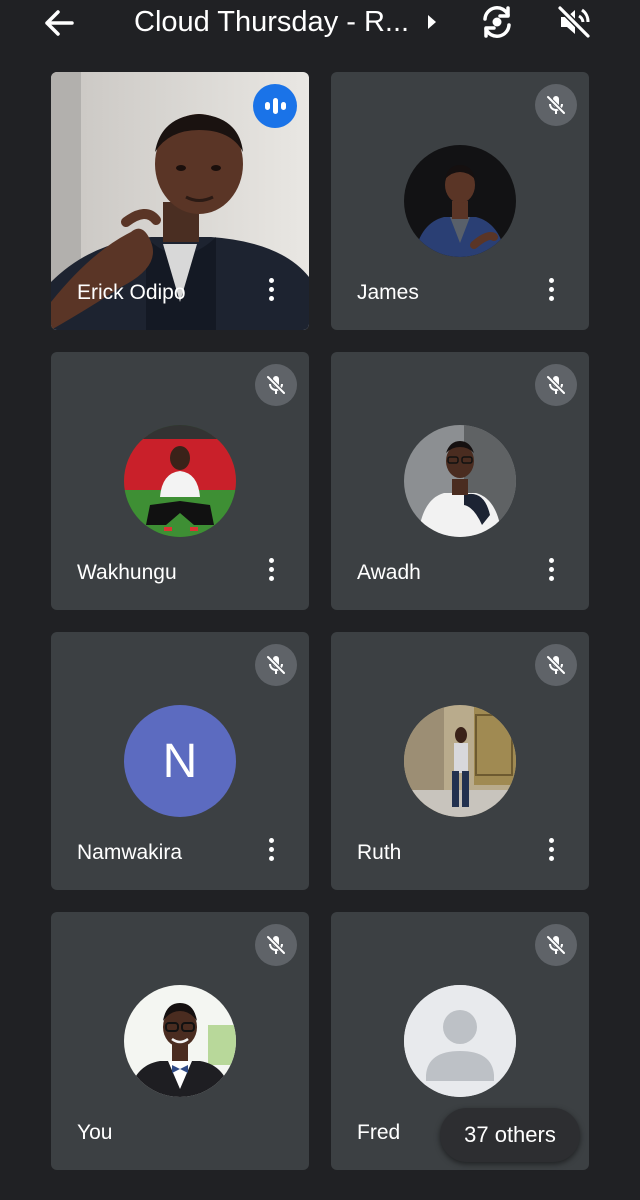  I want to click on participant-tile-you: You, so click(180, 1041).